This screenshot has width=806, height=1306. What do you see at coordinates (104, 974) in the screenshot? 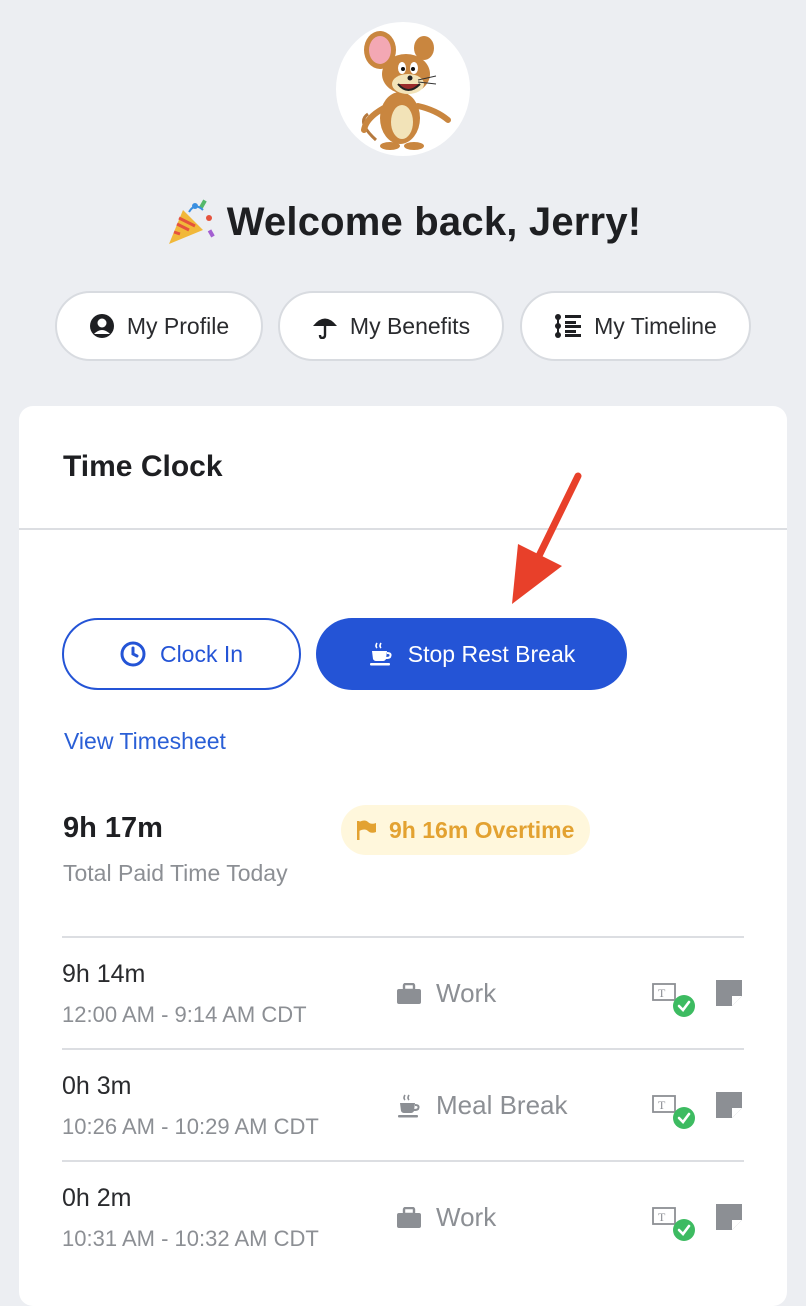
I see `entry-duration: 9h 14m` at bounding box center [104, 974].